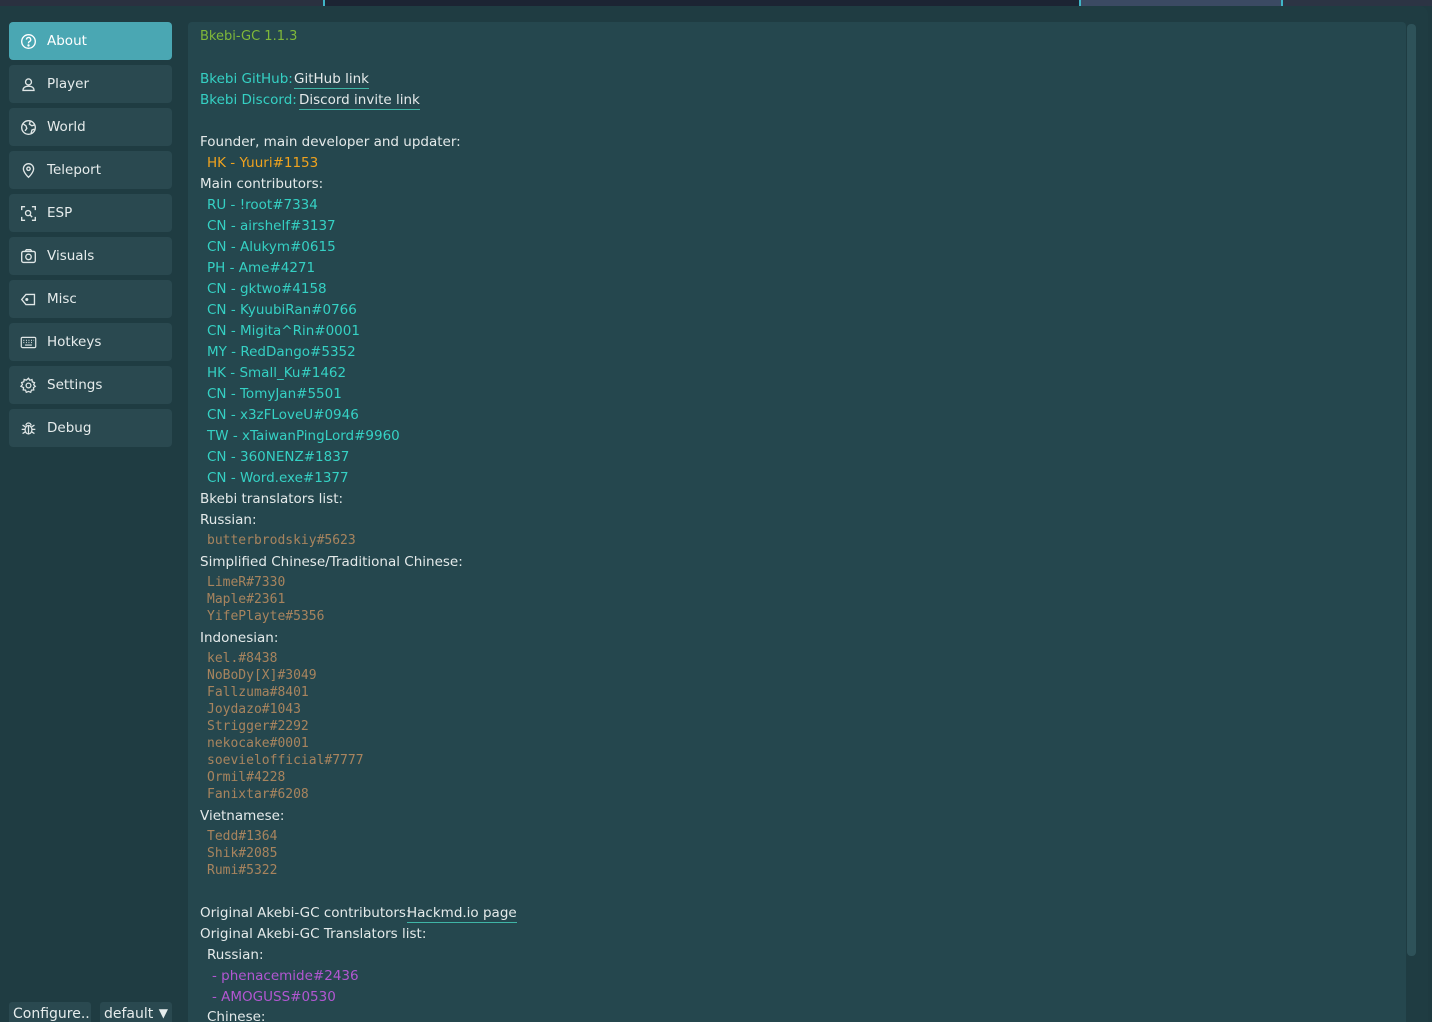 The width and height of the screenshot is (1432, 1022). What do you see at coordinates (90, 41) in the screenshot?
I see `sidebar-item-about: About` at bounding box center [90, 41].